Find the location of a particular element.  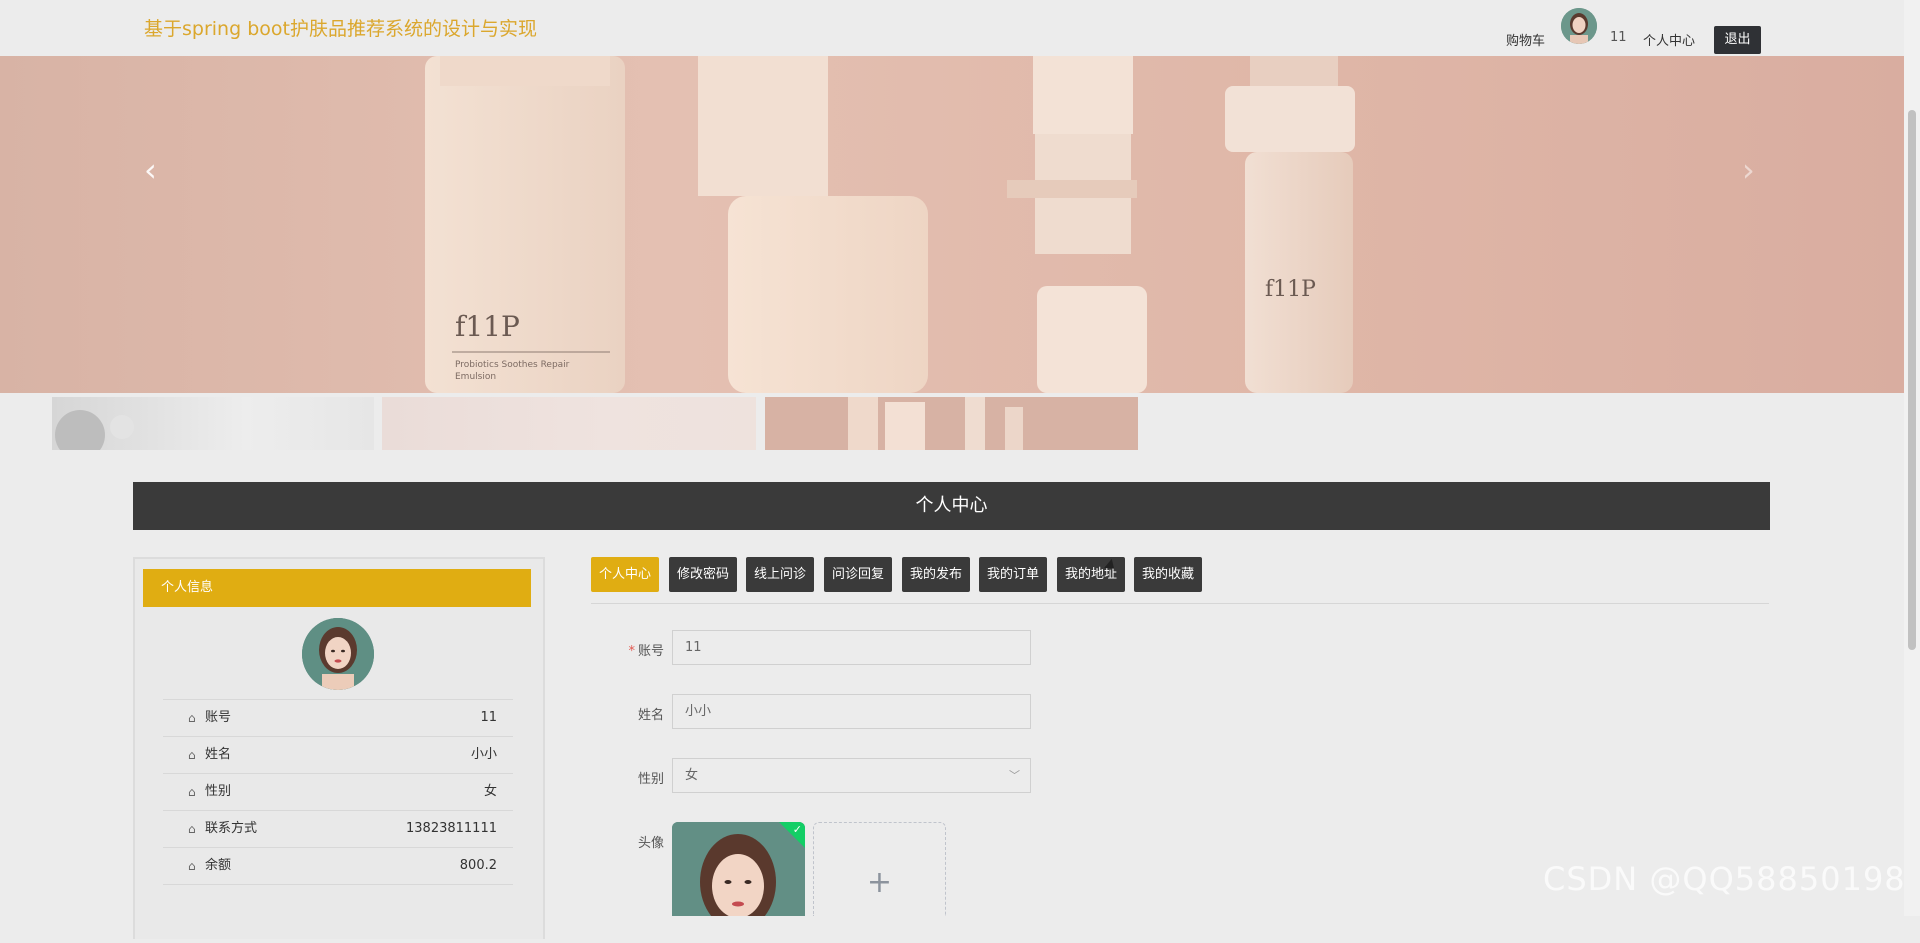

profile-row-gender: ⌂ 性别 女 is located at coordinates (338, 791).